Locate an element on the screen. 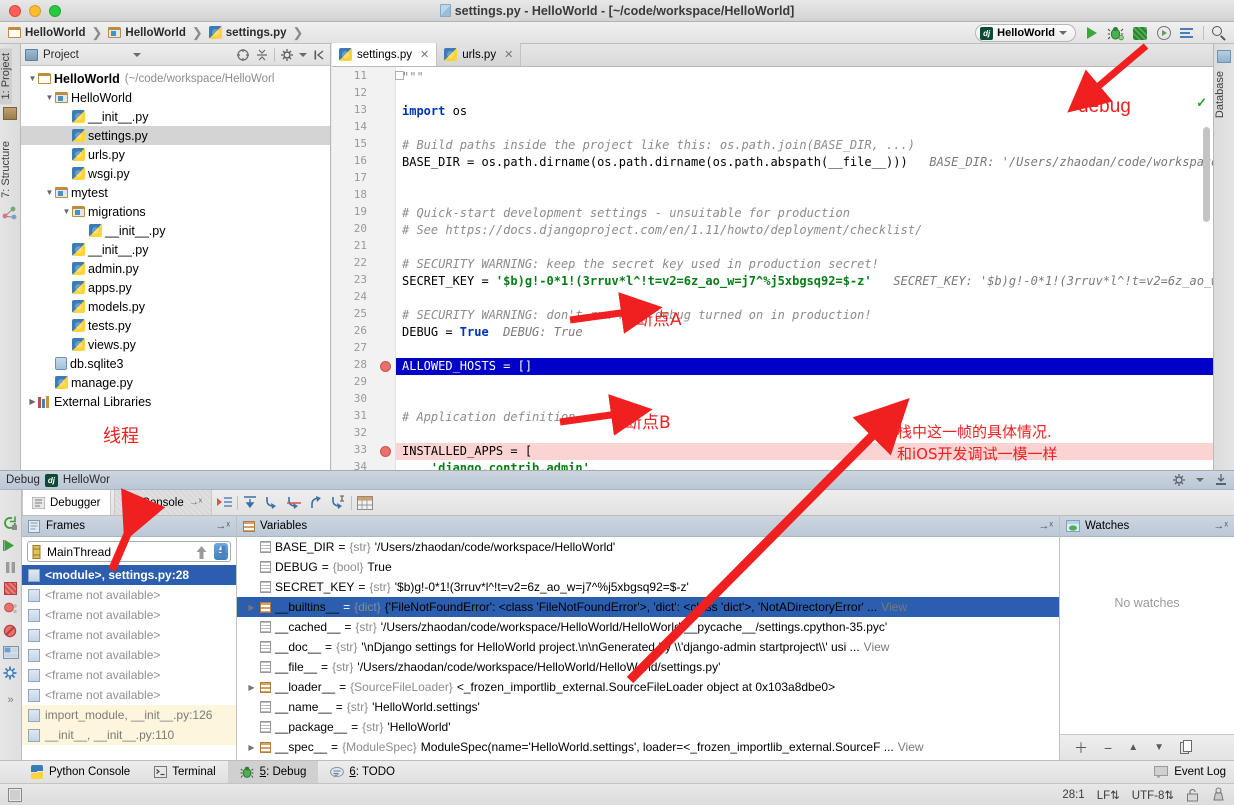 The height and width of the screenshot is (805, 1234). pause-program-button is located at coordinates (10, 567).